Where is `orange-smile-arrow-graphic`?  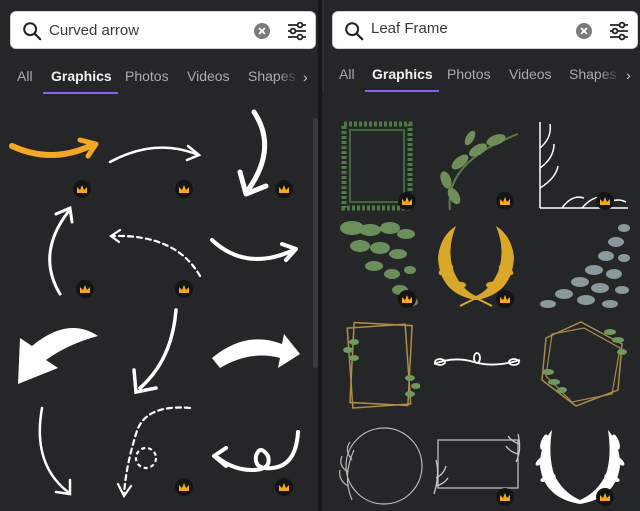
orange-smile-arrow-graphic is located at coordinates (54, 150).